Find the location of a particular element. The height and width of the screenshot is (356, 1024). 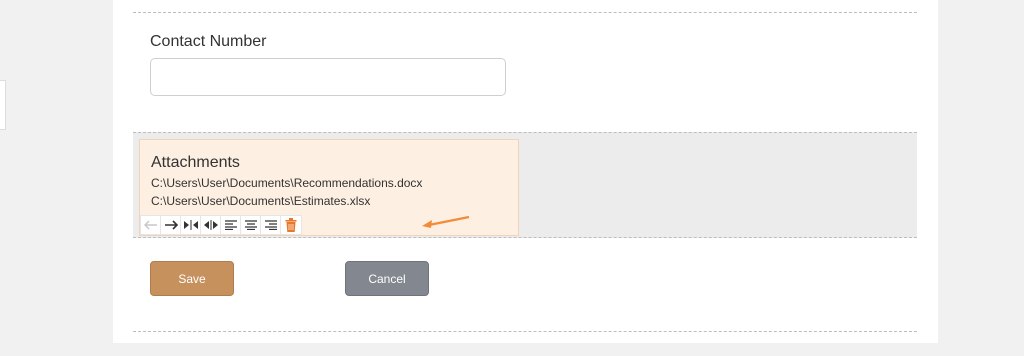

annotation-arrow-icon is located at coordinates (446, 221).